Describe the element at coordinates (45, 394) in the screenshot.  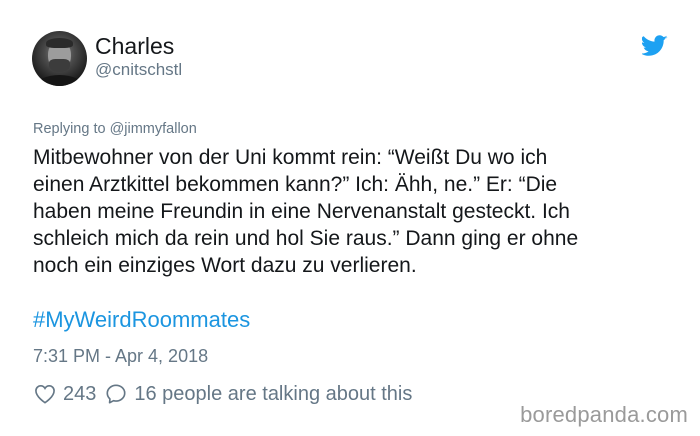
I see `heart-icon` at that location.